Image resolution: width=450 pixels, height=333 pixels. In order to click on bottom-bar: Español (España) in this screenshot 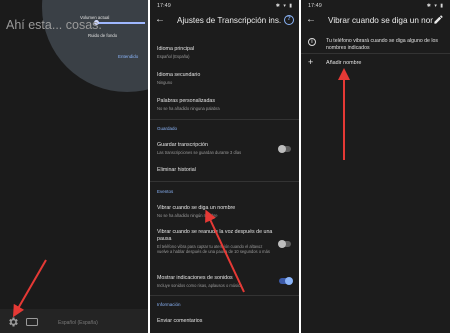, I will do `click(74, 321)`.